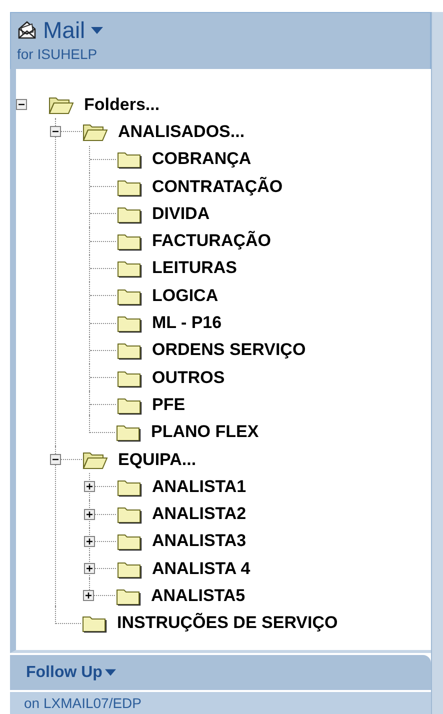  Describe the element at coordinates (169, 404) in the screenshot. I see `folder-name: PFE` at that location.